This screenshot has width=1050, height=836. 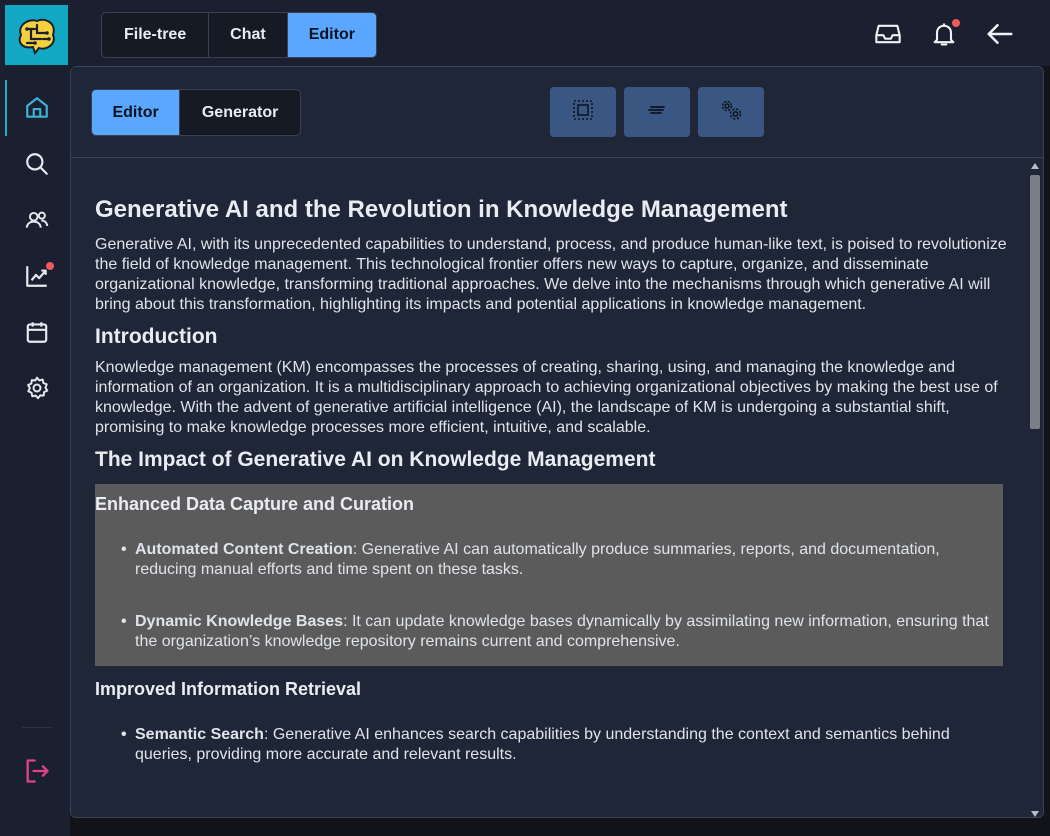 I want to click on list-item-term: Dynamic Knowledge Bases, so click(x=239, y=621).